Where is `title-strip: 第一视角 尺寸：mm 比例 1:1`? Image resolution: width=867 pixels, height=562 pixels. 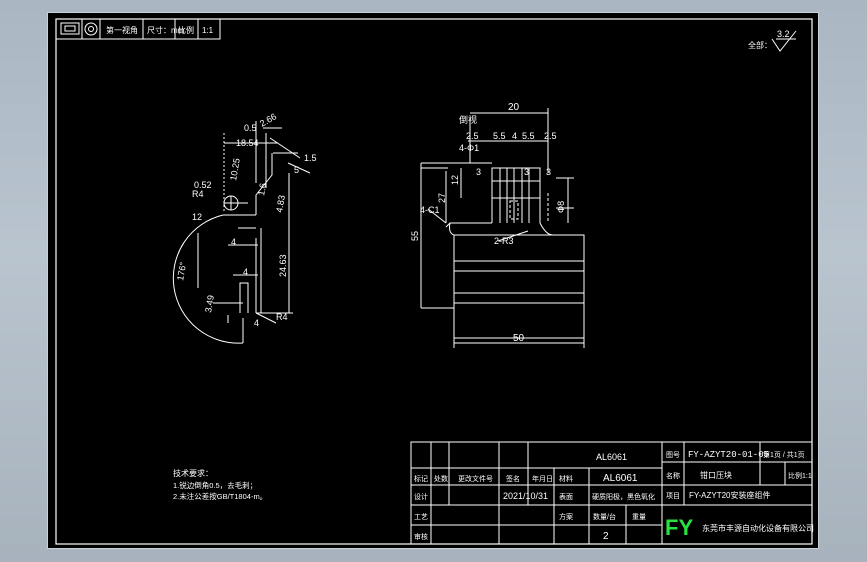 title-strip: 第一视角 尺寸：mm 比例 1:1 is located at coordinates (138, 29).